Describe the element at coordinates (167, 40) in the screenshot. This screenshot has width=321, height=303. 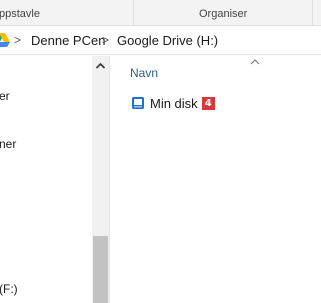
I see `breadcrumb-google-drive: Google Drive (H:)` at that location.